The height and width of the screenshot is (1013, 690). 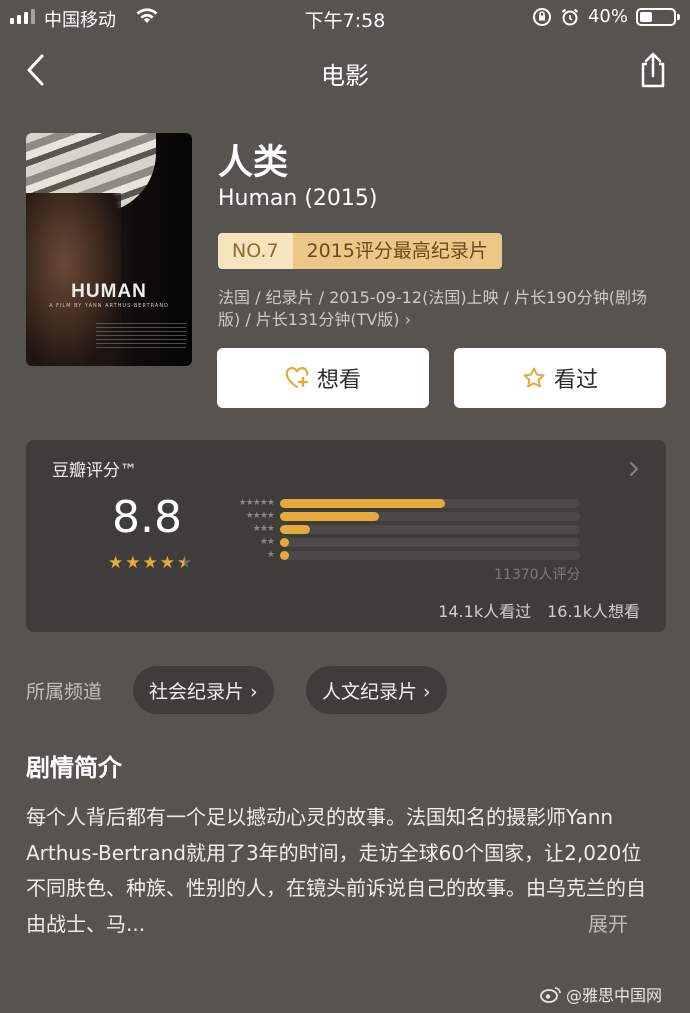 I want to click on chevron-right-icon, so click(x=634, y=471).